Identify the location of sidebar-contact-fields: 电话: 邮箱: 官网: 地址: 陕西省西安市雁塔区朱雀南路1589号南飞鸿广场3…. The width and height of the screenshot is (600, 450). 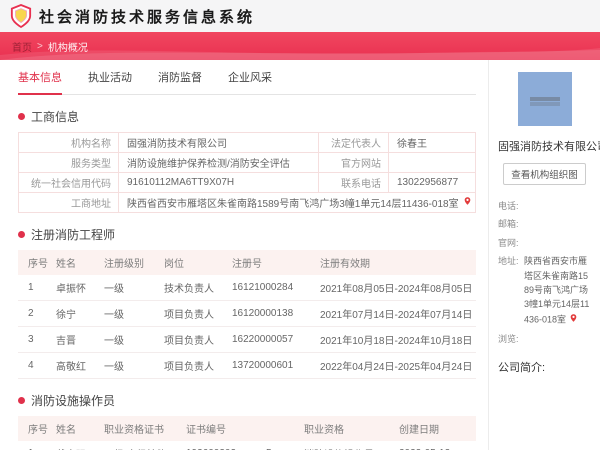
(544, 273).